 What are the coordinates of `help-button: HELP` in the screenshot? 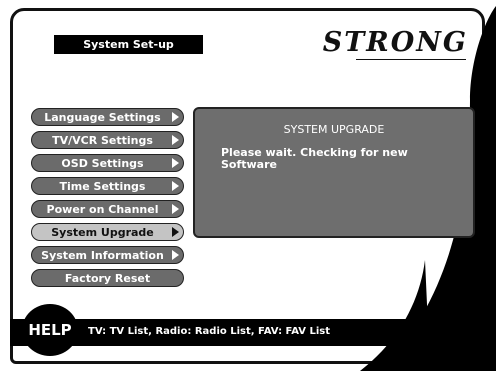 It's located at (50, 330).